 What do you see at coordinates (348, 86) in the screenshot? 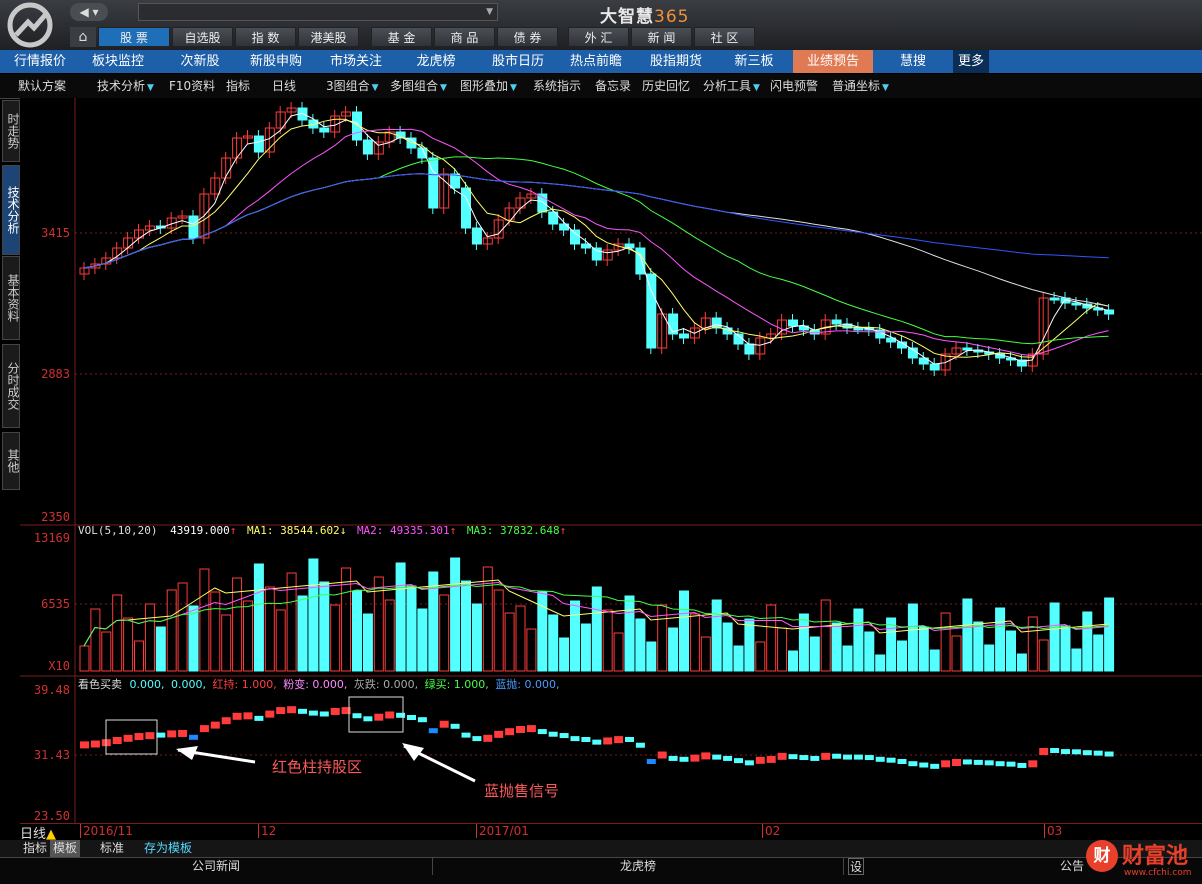
I see `toolbar-item-label: 3图组合` at bounding box center [348, 86].